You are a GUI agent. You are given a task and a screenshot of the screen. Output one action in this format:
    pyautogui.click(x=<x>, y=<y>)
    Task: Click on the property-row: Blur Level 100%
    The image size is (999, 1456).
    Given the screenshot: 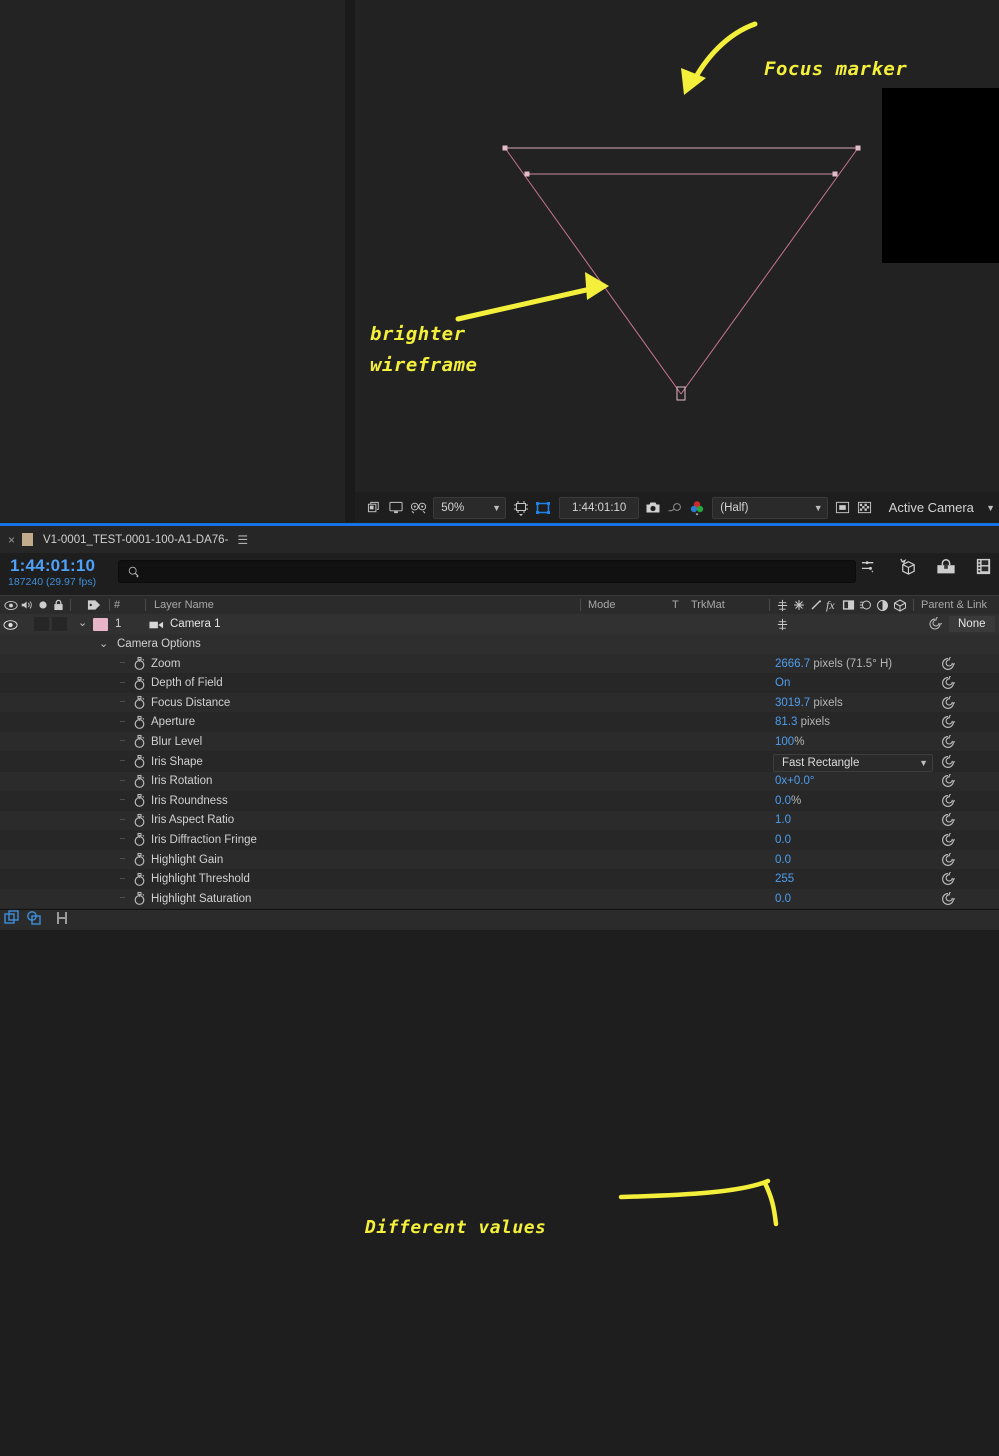 What is the action you would take?
    pyautogui.click(x=499, y=742)
    